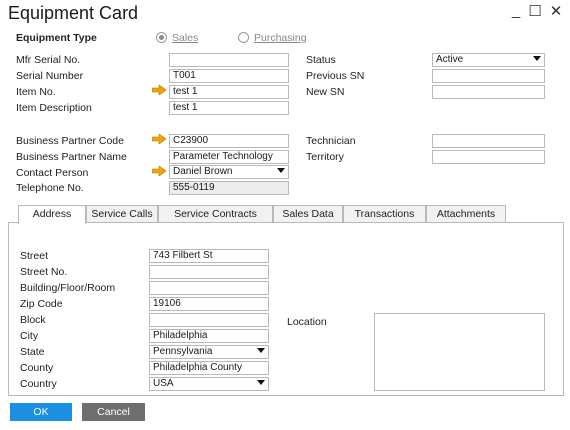 The width and height of the screenshot is (570, 430). Describe the element at coordinates (488, 76) in the screenshot. I see `previous-sn-field` at that location.